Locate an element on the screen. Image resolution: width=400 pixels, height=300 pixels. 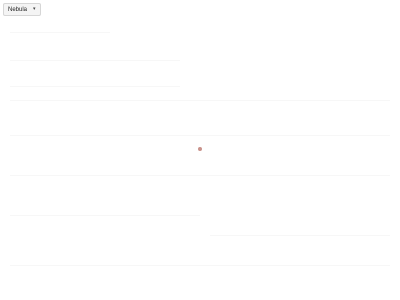
theme-select: Nebula ▾ is located at coordinates (22, 9).